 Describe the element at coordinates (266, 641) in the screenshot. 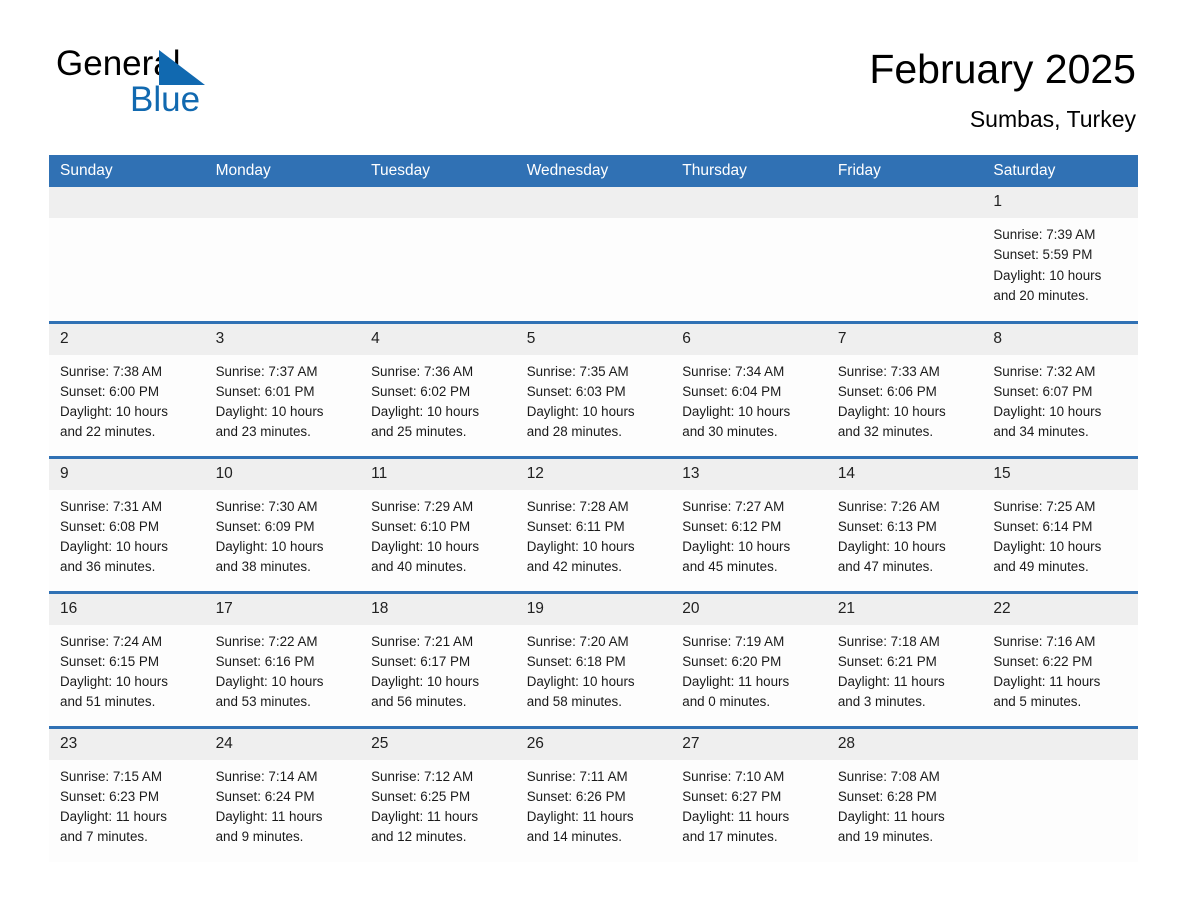

I see `sunrise-time: Sunrise: 7:22 AM` at that location.